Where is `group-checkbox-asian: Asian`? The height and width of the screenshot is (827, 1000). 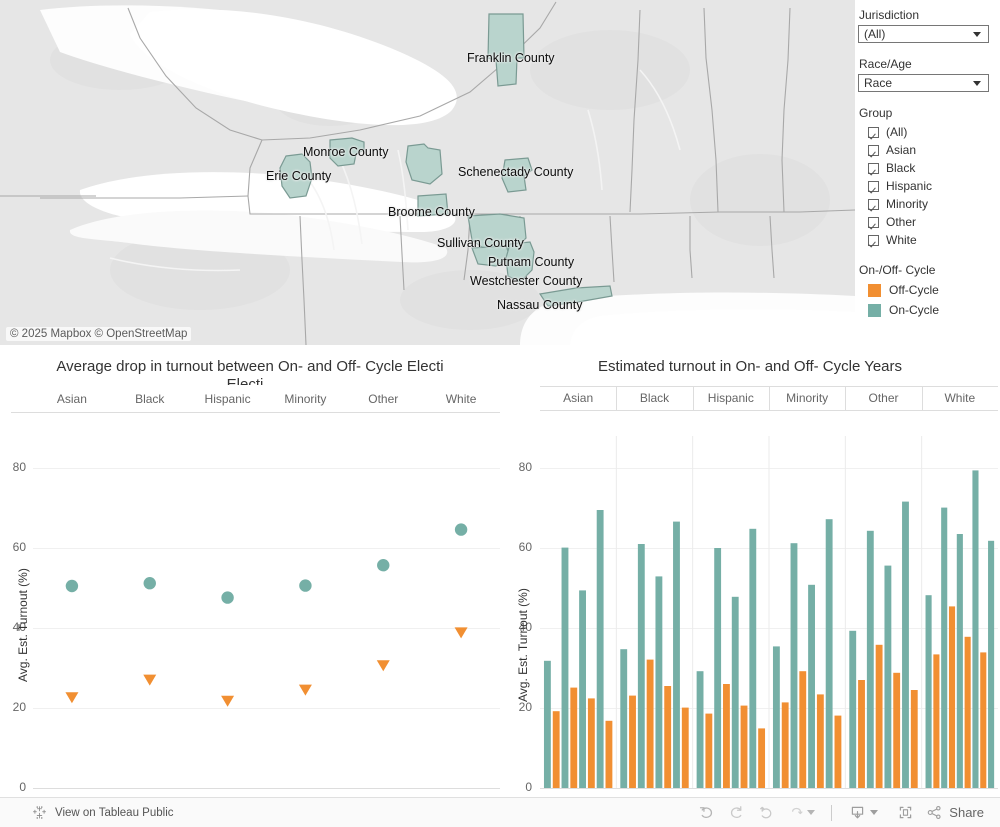 group-checkbox-asian: Asian is located at coordinates (929, 150).